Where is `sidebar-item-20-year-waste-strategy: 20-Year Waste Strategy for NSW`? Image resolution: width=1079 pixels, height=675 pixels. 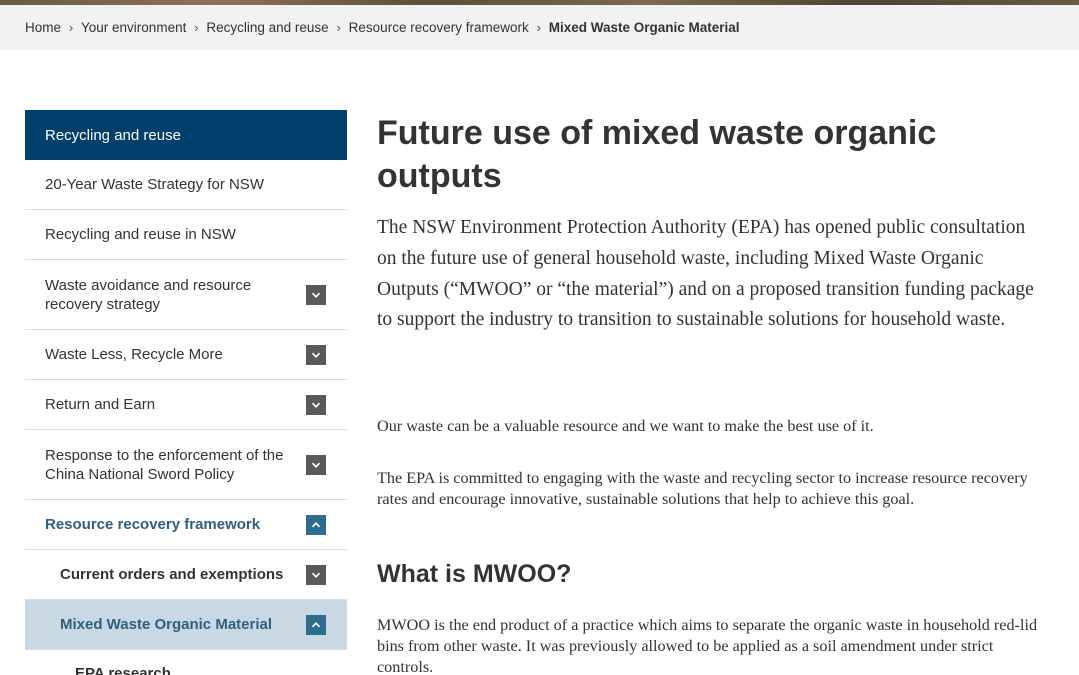
sidebar-item-20-year-waste-strategy: 20-Year Waste Strategy for NSW is located at coordinates (186, 185).